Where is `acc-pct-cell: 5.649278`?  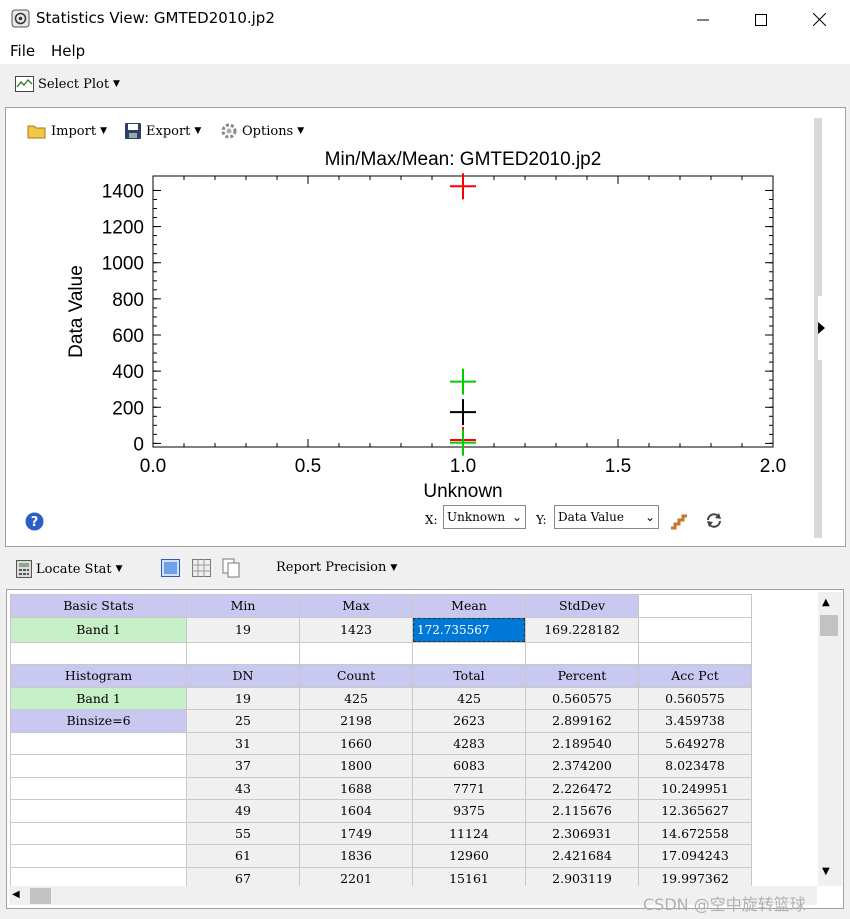 acc-pct-cell: 5.649278 is located at coordinates (695, 743).